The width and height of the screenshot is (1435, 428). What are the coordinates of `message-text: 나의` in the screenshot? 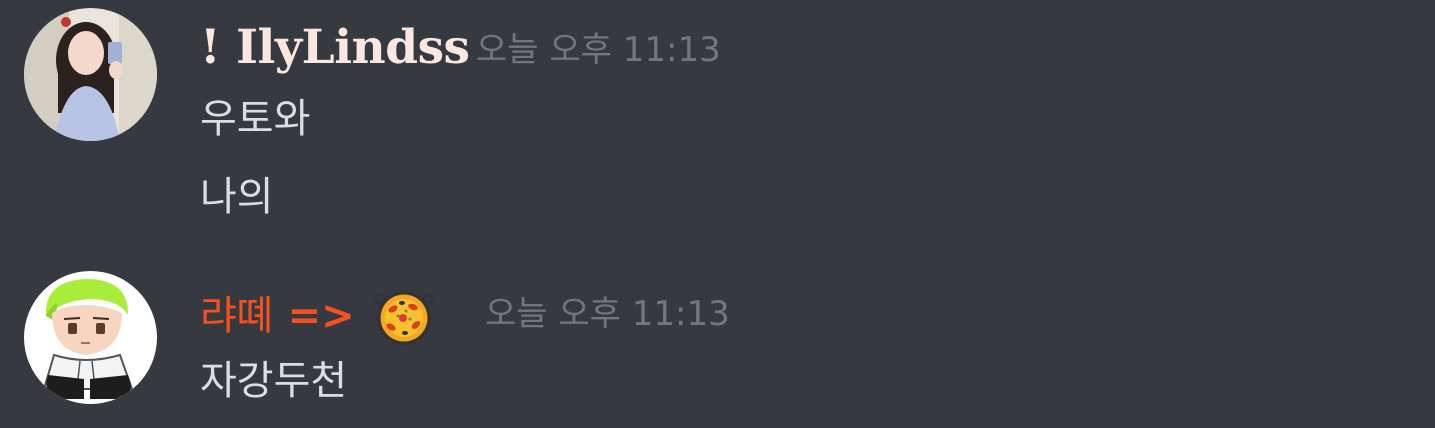 It's located at (237, 197).